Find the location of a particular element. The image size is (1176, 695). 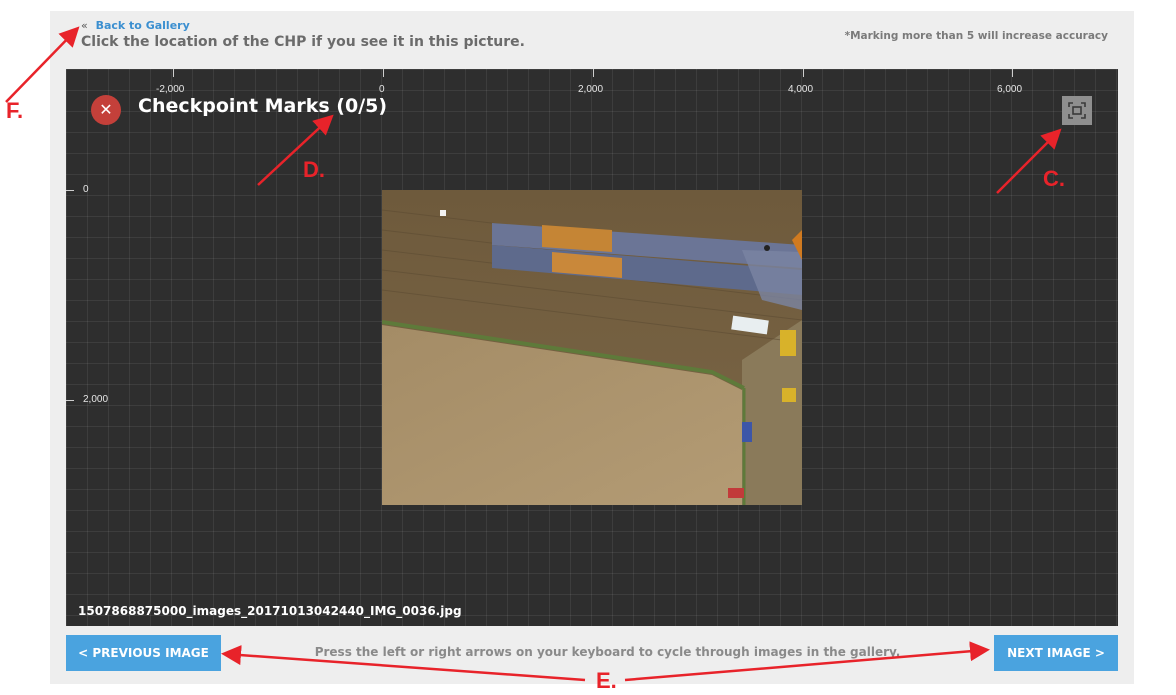

y-tick-label: 0 is located at coordinates (86, 189).